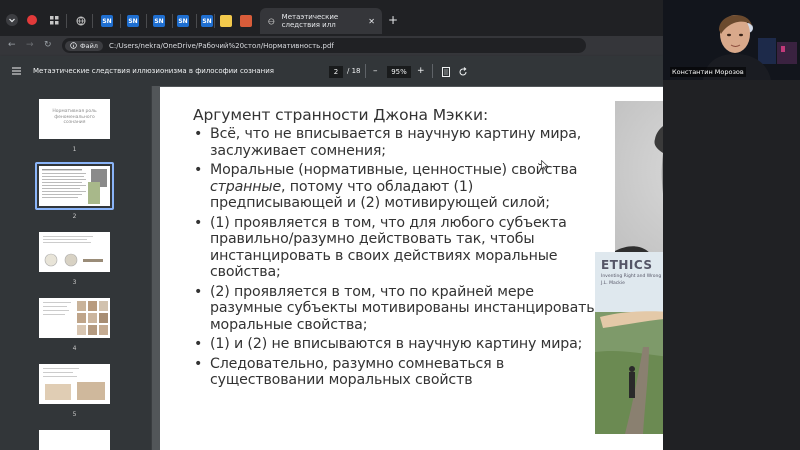 The height and width of the screenshot is (450, 800). I want to click on page-number-input: 2, so click(336, 72).